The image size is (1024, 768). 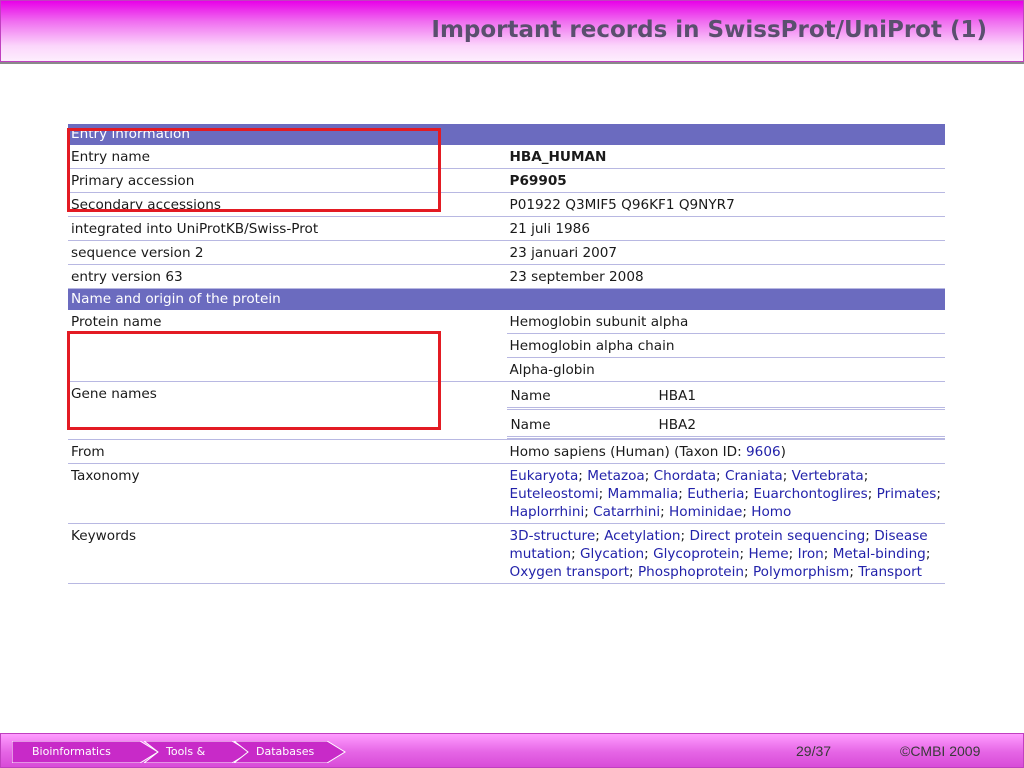 I want to click on gene-names-cell: Name HBA1 Name HBA2, so click(x=725, y=410).